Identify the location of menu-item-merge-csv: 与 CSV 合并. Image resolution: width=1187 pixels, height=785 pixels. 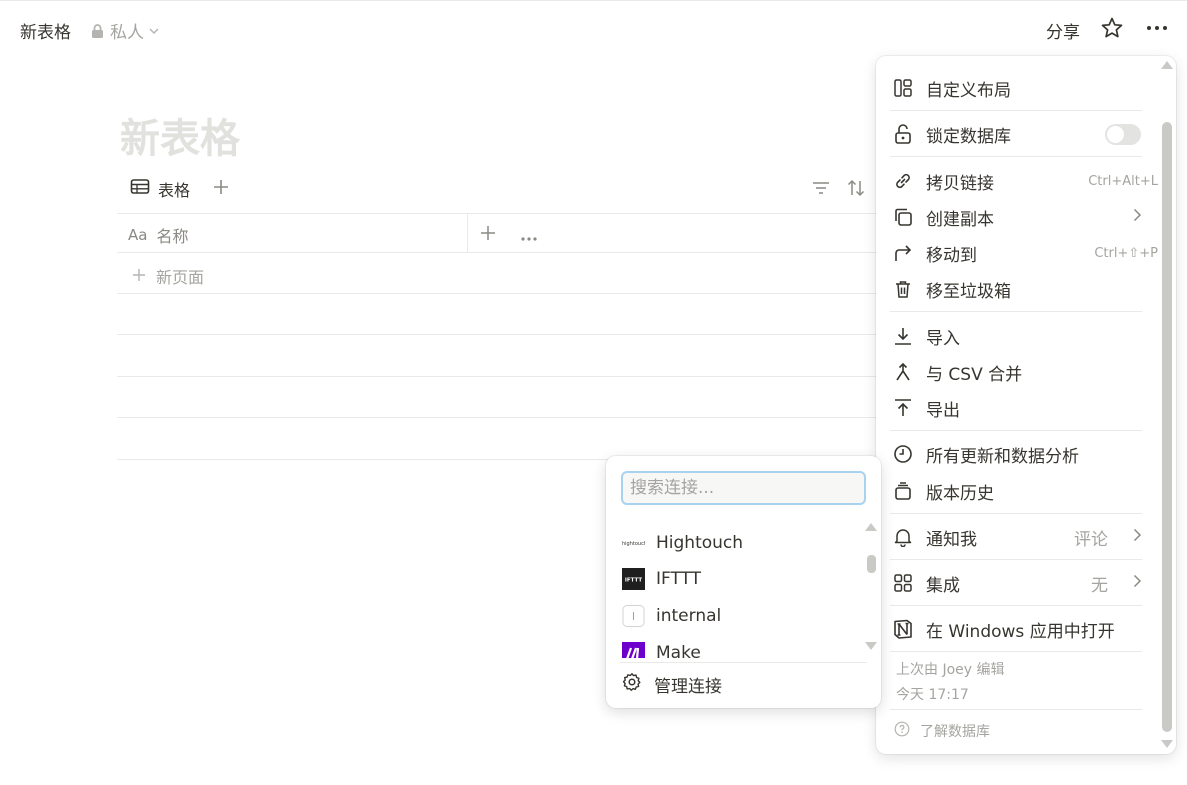
(1017, 372).